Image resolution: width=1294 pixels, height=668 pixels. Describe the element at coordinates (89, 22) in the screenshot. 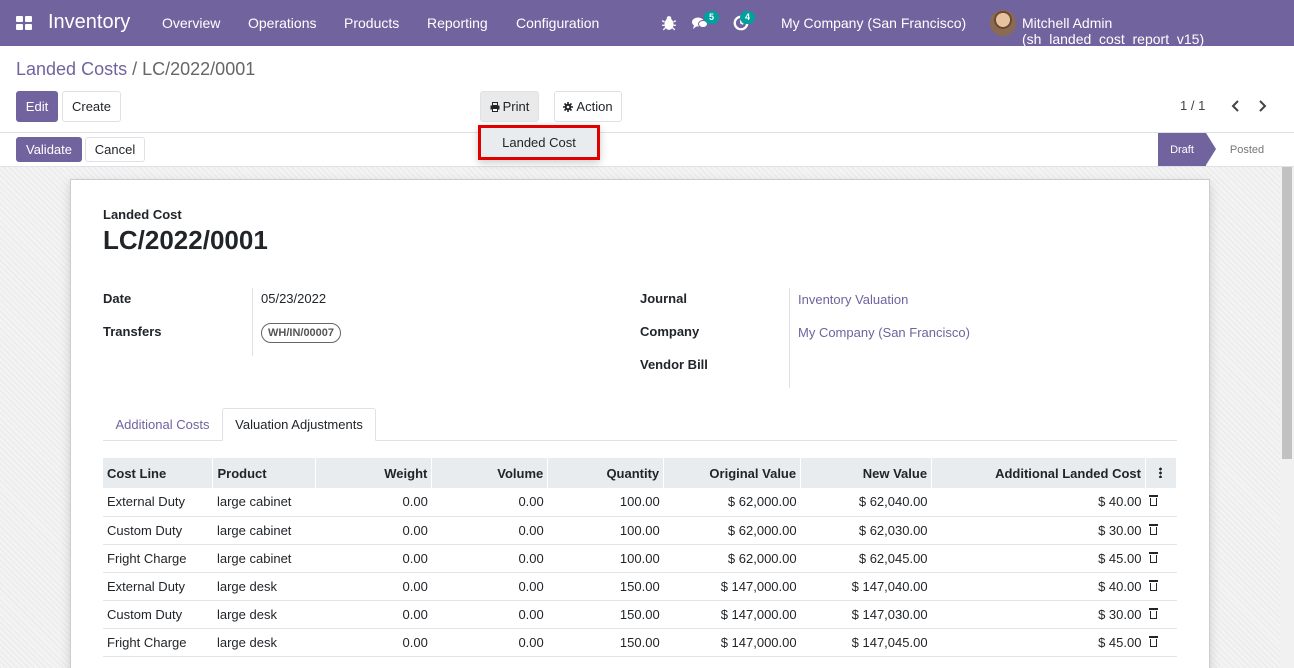

I see `app-title: Inventory` at that location.